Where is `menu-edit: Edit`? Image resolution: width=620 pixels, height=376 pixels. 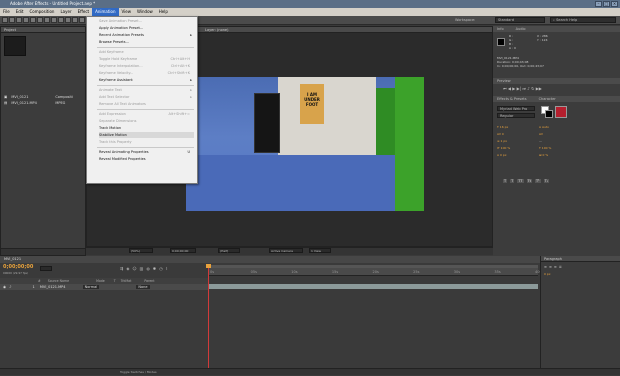
menu-edit: Edit is located at coordinates (20, 12).